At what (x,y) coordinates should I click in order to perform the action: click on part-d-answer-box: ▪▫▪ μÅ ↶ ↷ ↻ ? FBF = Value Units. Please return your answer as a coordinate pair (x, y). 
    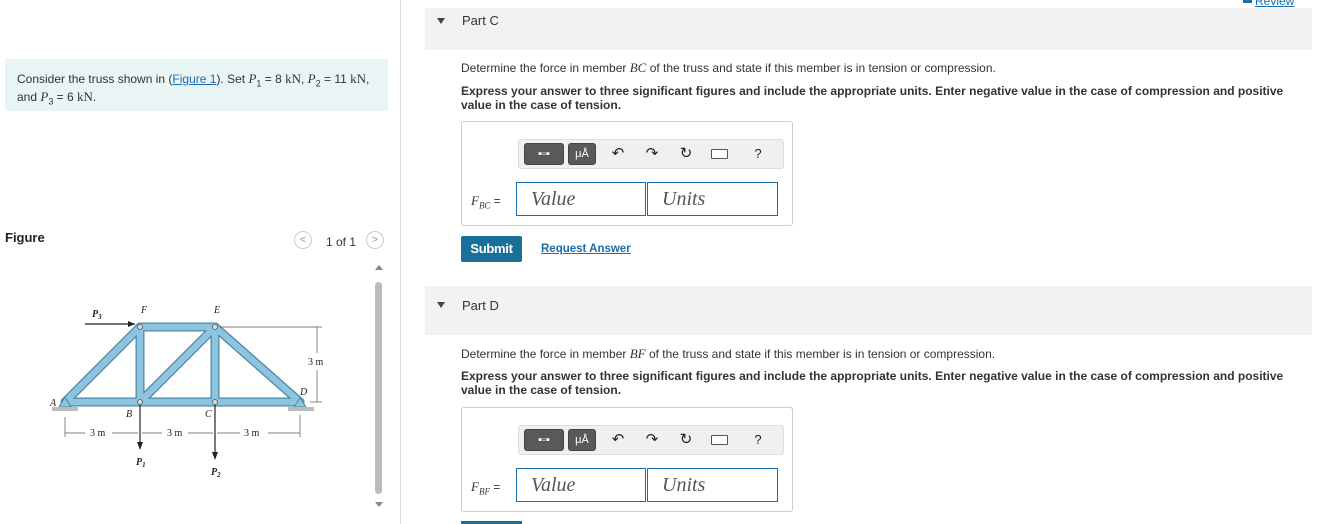
    Looking at the image, I should click on (627, 459).